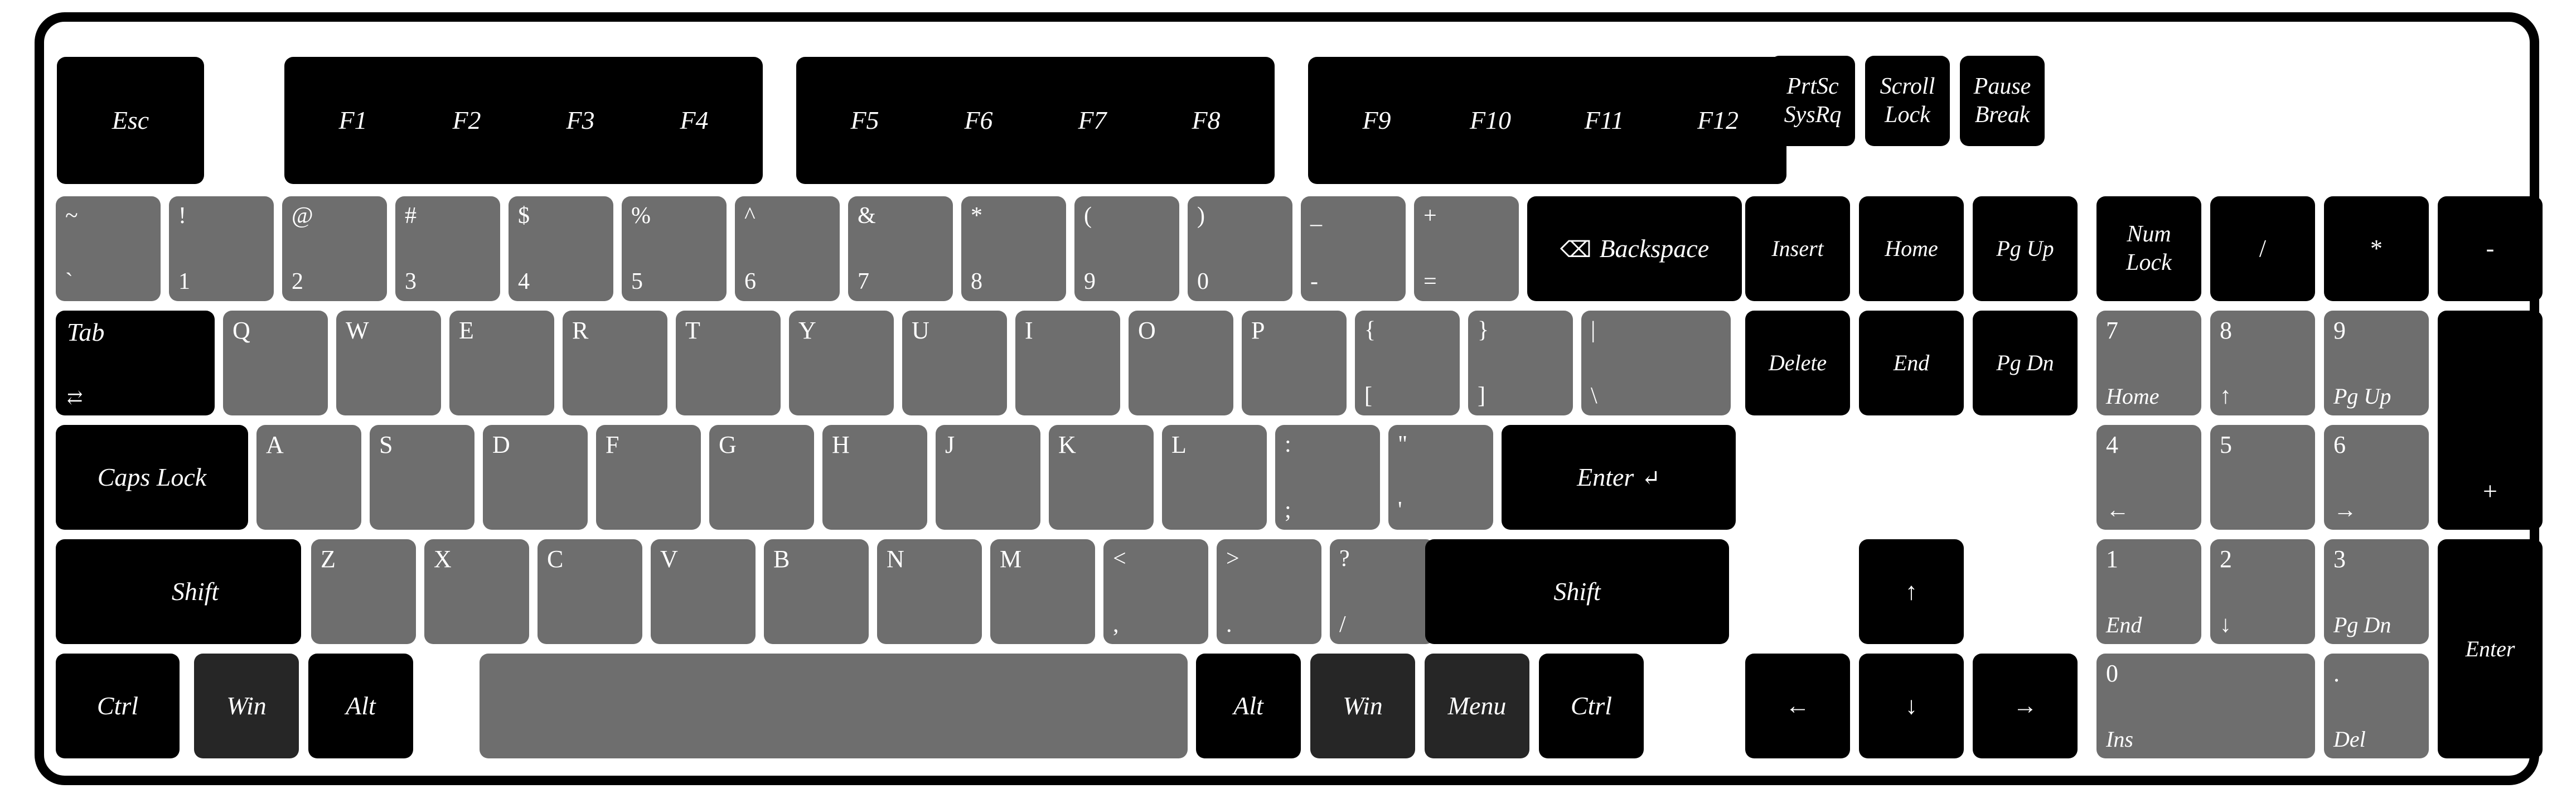 This screenshot has width=2576, height=803. Describe the element at coordinates (2026, 706) in the screenshot. I see `key-arrow-right: →` at that location.